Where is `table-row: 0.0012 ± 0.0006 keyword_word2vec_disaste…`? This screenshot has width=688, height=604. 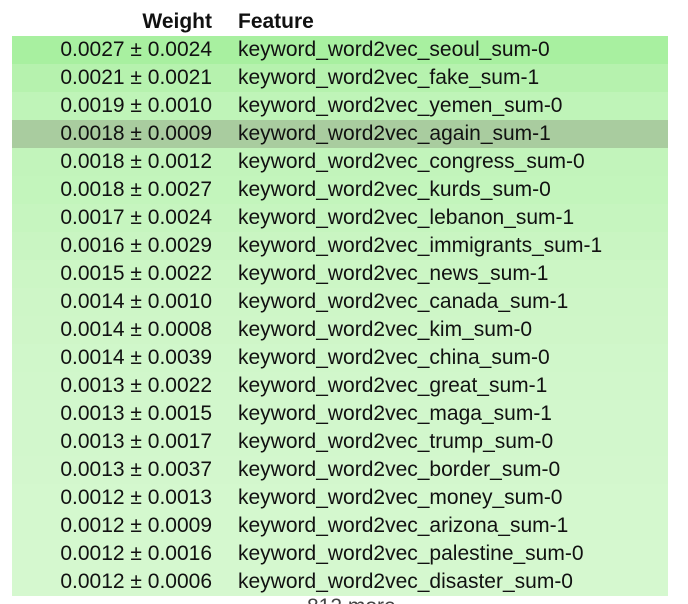
table-row: 0.0012 ± 0.0006 keyword_word2vec_disaste… is located at coordinates (340, 582).